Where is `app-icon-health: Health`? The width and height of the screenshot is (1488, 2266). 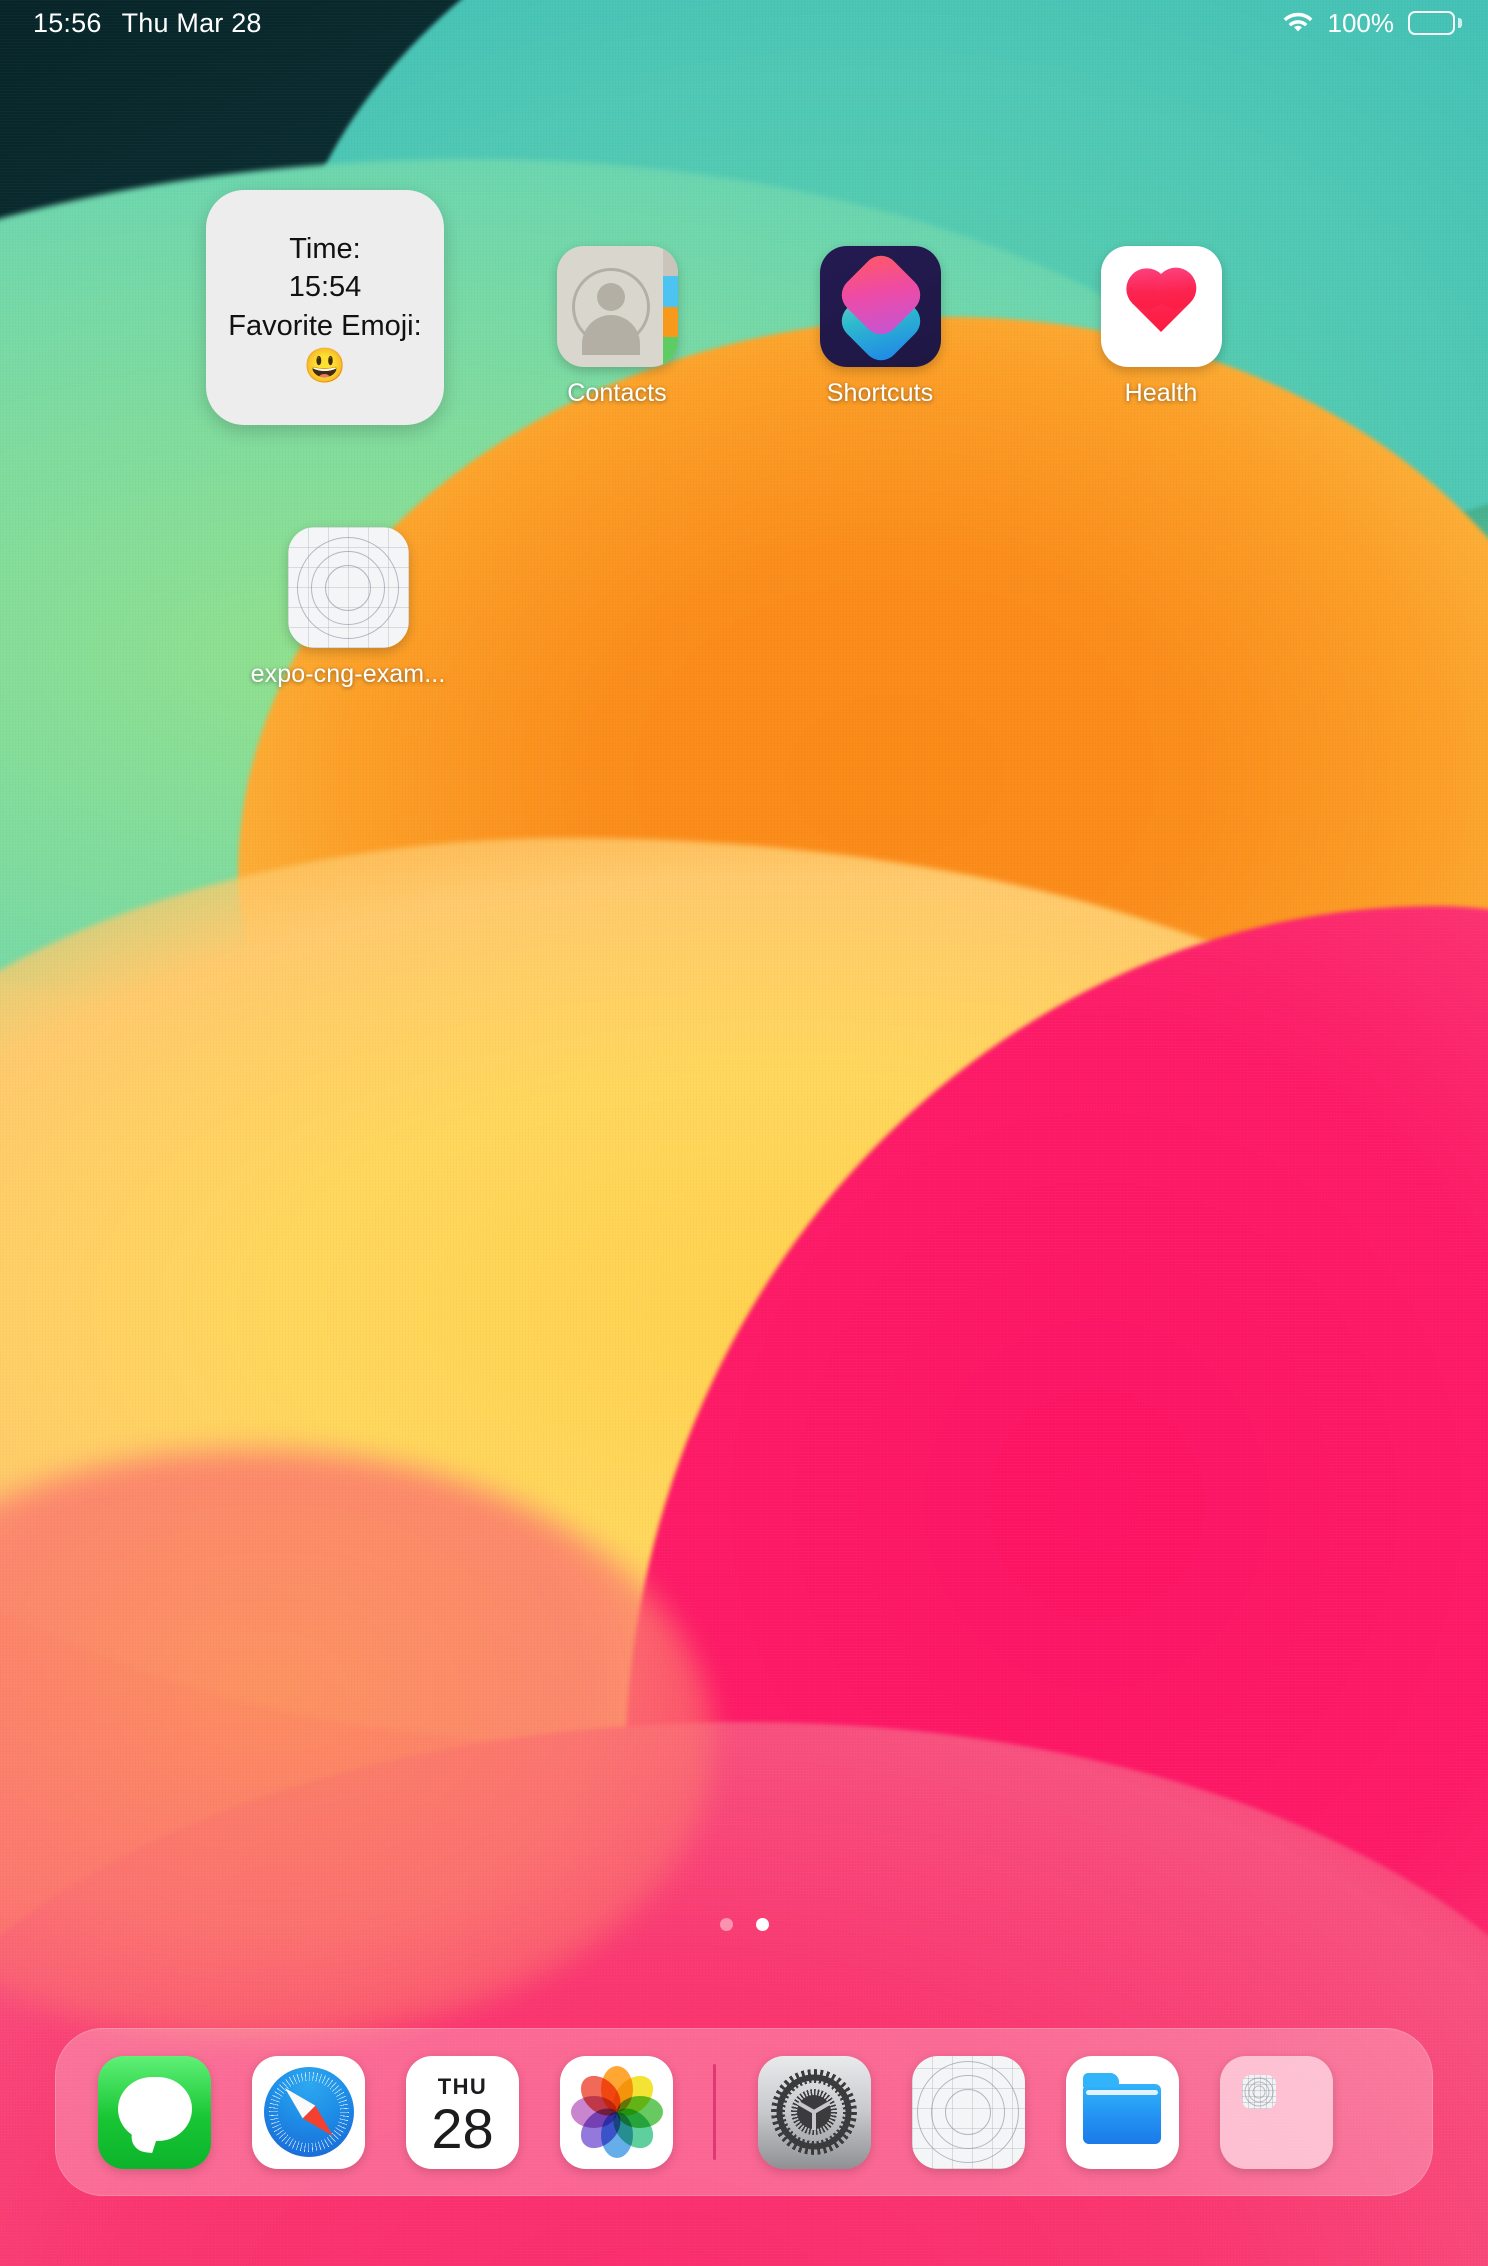 app-icon-health: Health is located at coordinates (1161, 327).